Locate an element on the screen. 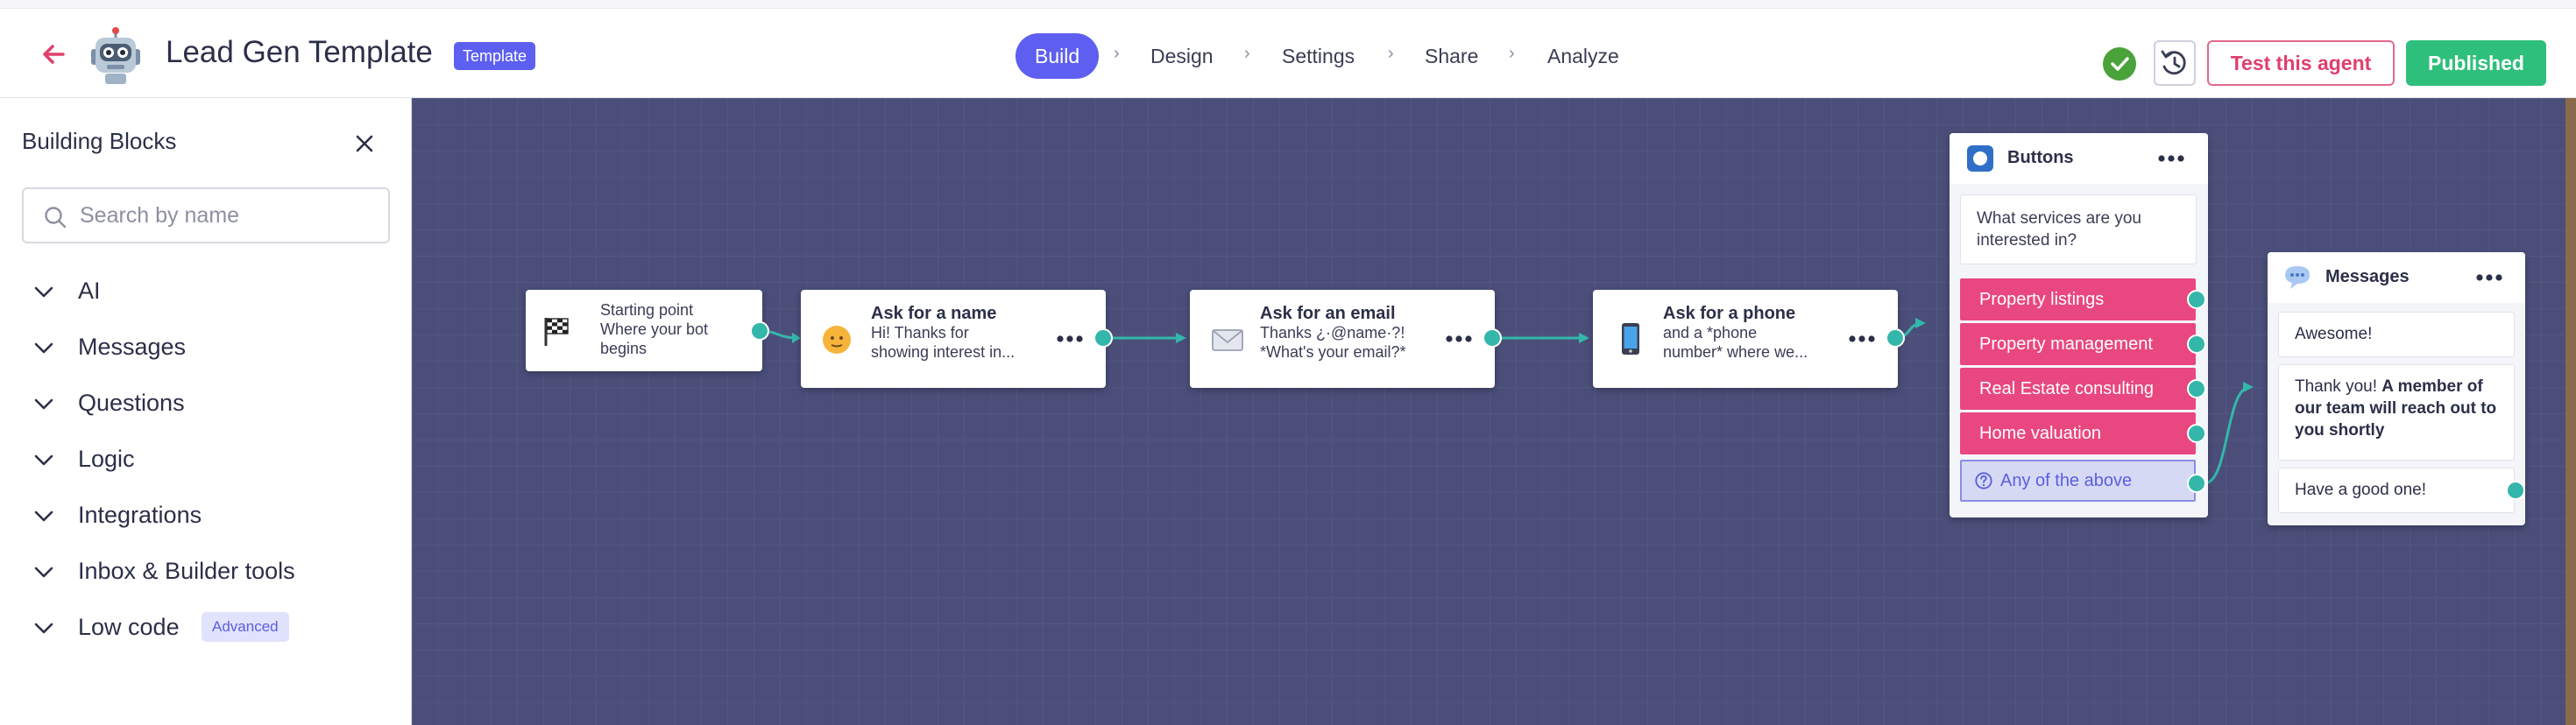  button-square-icon is located at coordinates (1980, 158).